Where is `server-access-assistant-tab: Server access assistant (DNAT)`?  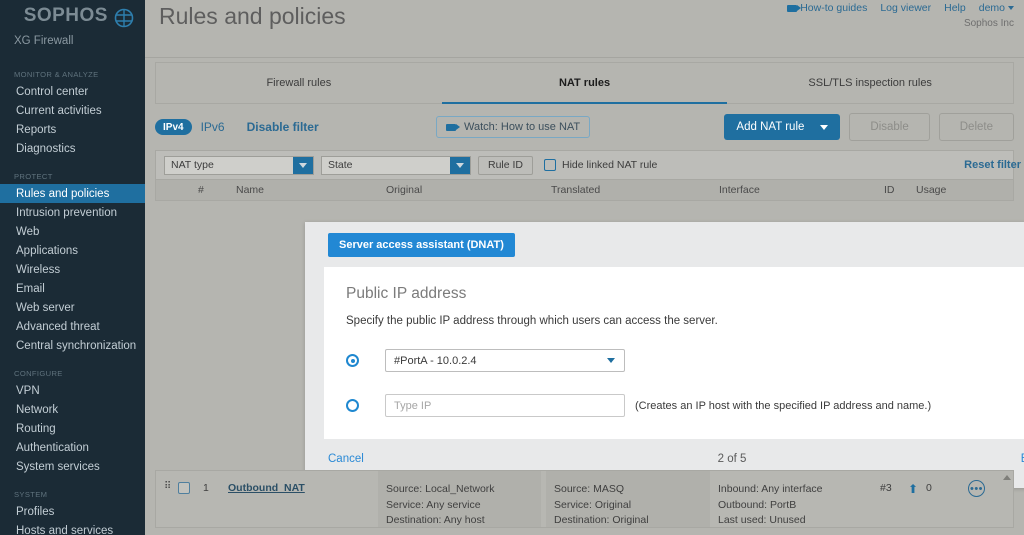
server-access-assistant-tab: Server access assistant (DNAT) is located at coordinates (421, 245).